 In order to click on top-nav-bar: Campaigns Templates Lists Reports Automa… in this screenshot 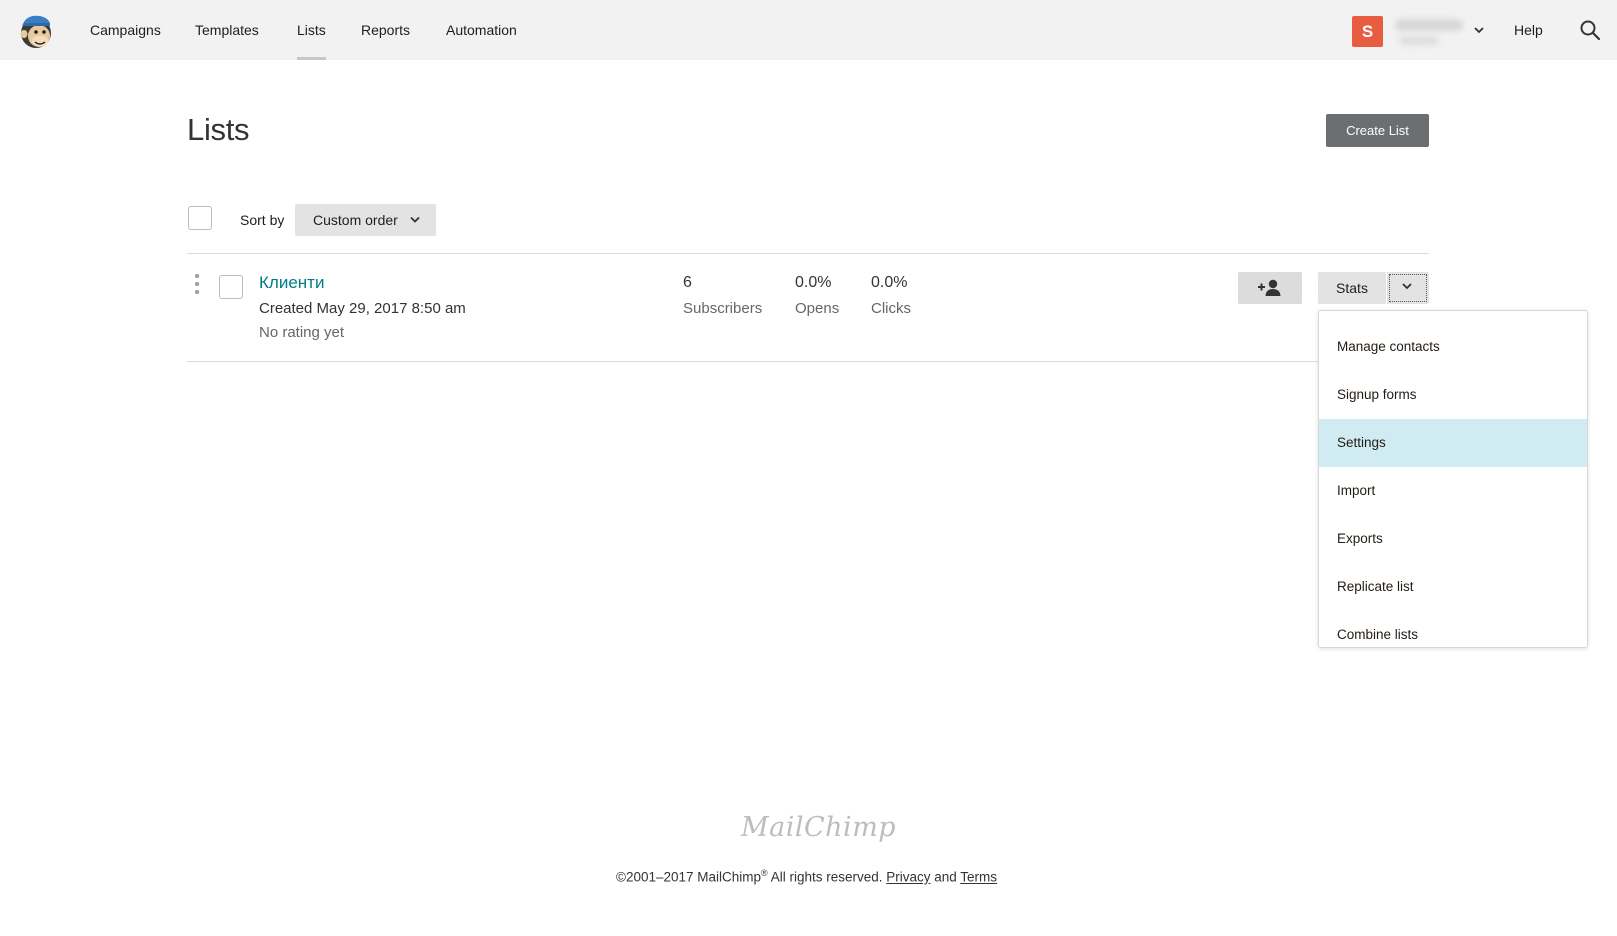, I will do `click(808, 30)`.